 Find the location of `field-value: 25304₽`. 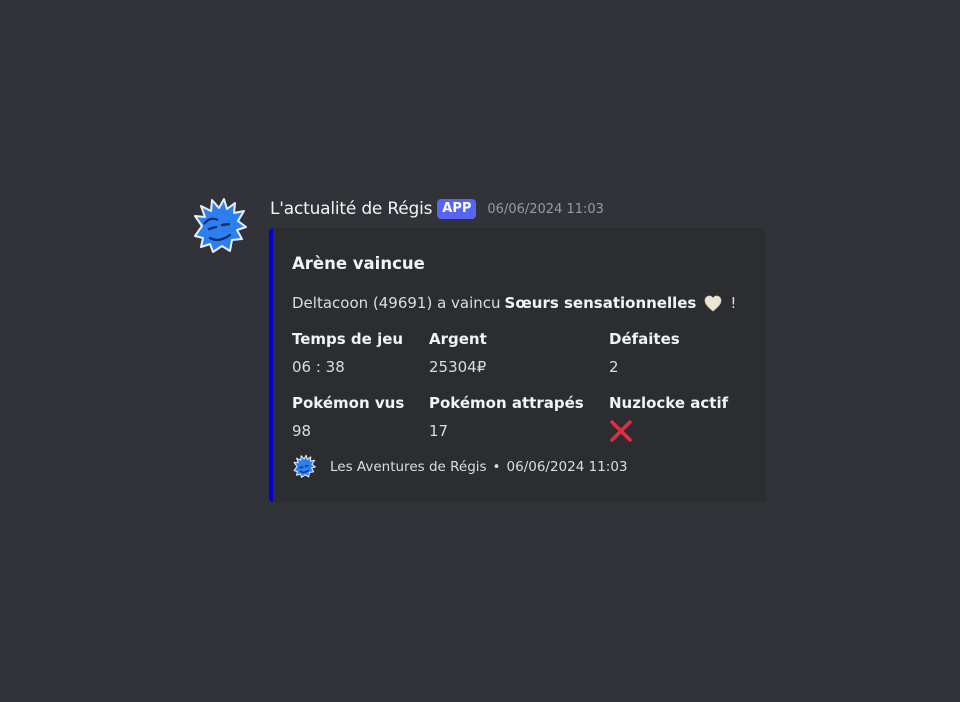

field-value: 25304₽ is located at coordinates (458, 367).